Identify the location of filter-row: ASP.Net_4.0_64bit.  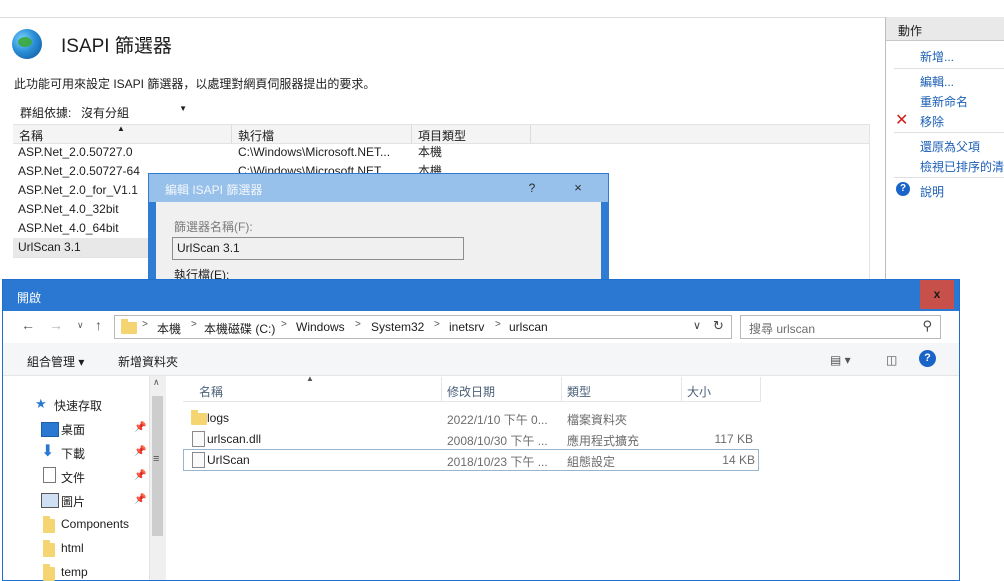
(85, 228).